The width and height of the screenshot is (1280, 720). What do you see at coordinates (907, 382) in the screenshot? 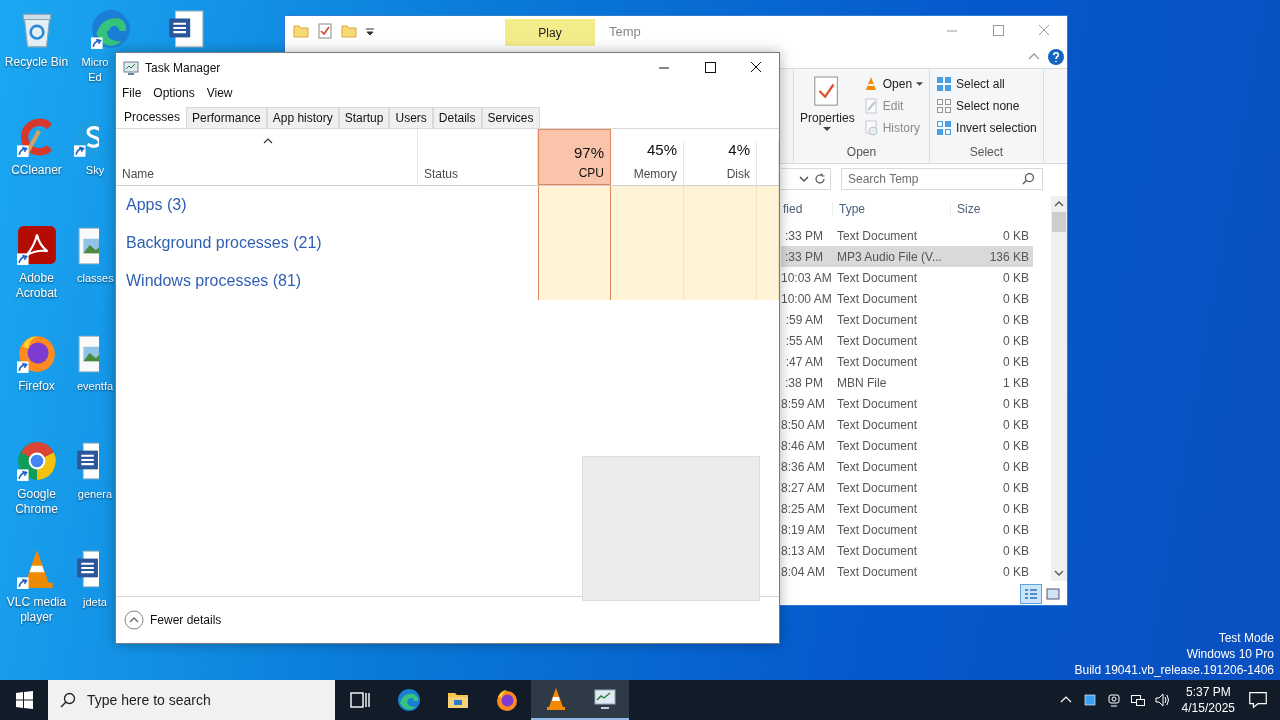
I see `file-row: :38 PM MBN File 1 KB` at bounding box center [907, 382].